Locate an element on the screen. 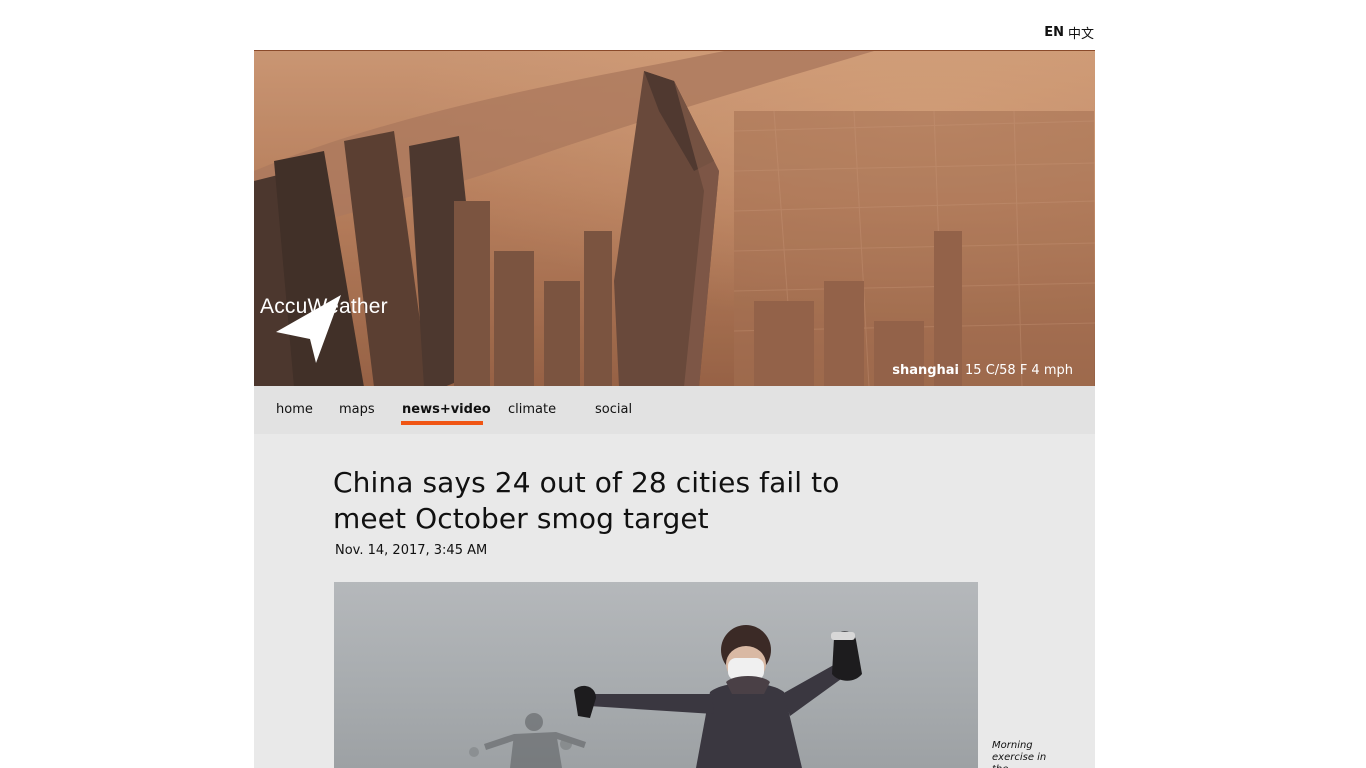 This screenshot has width=1366, height=768. main-nav: home maps news+video climate social is located at coordinates (674, 410).